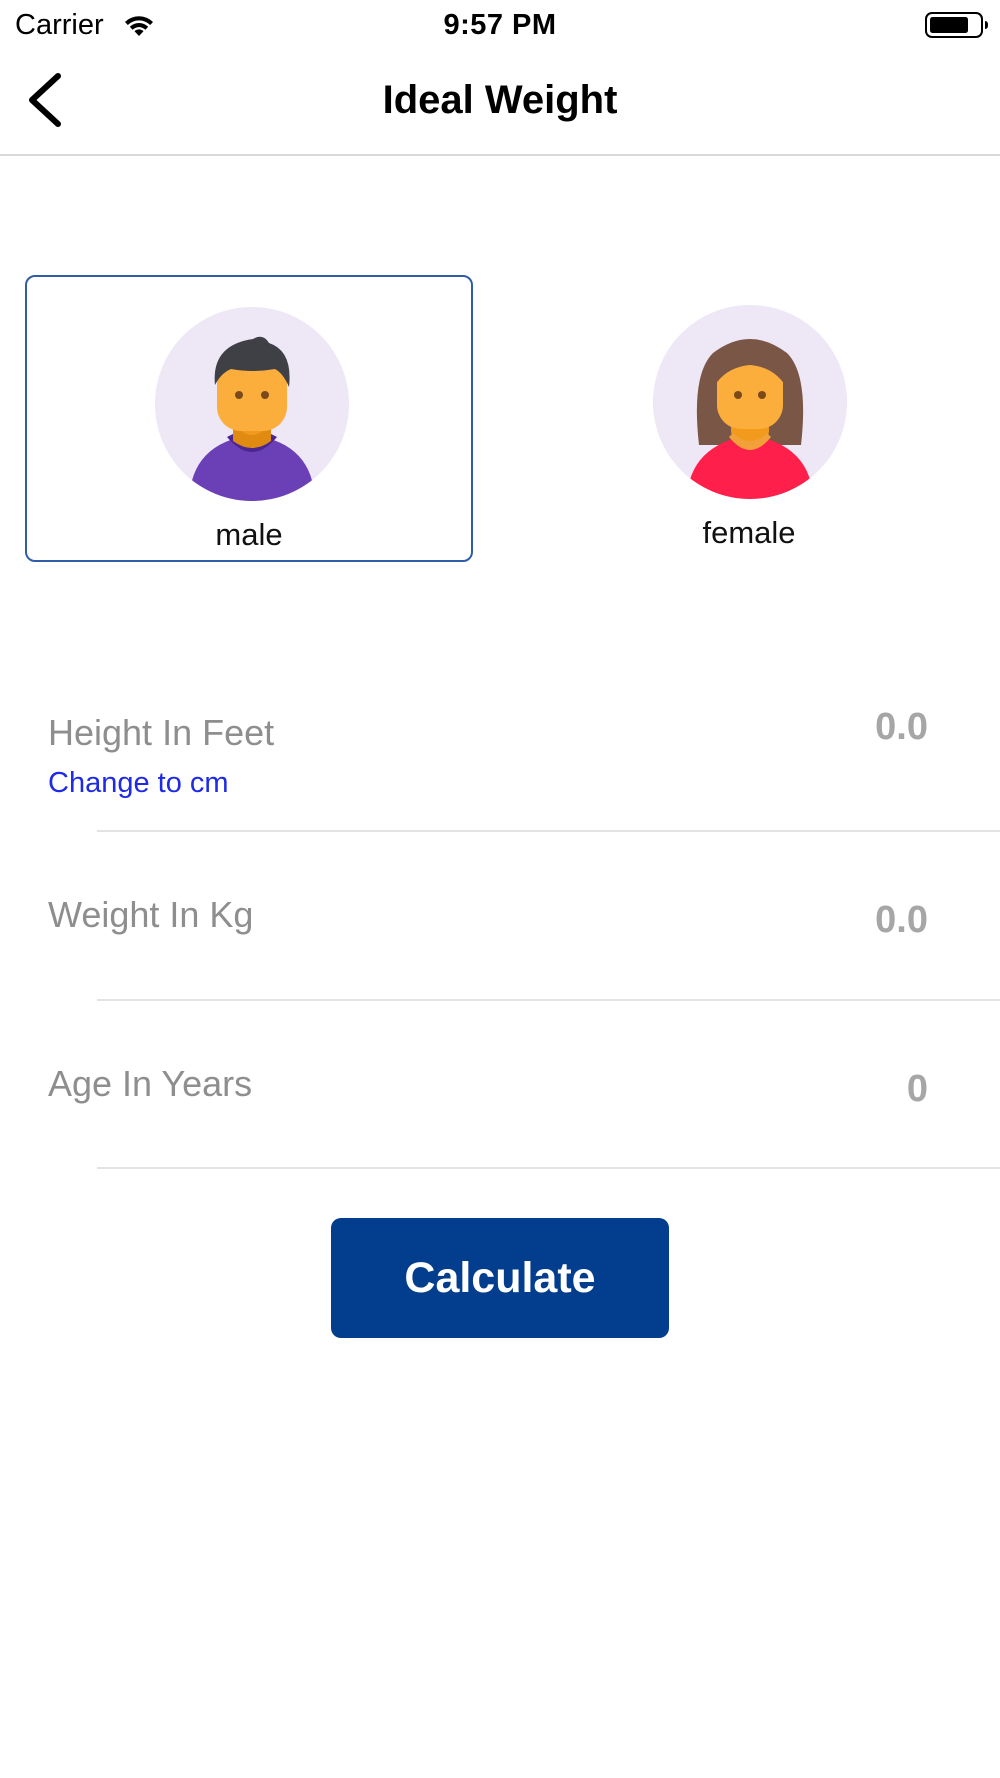  I want to click on battery-icon, so click(956, 25).